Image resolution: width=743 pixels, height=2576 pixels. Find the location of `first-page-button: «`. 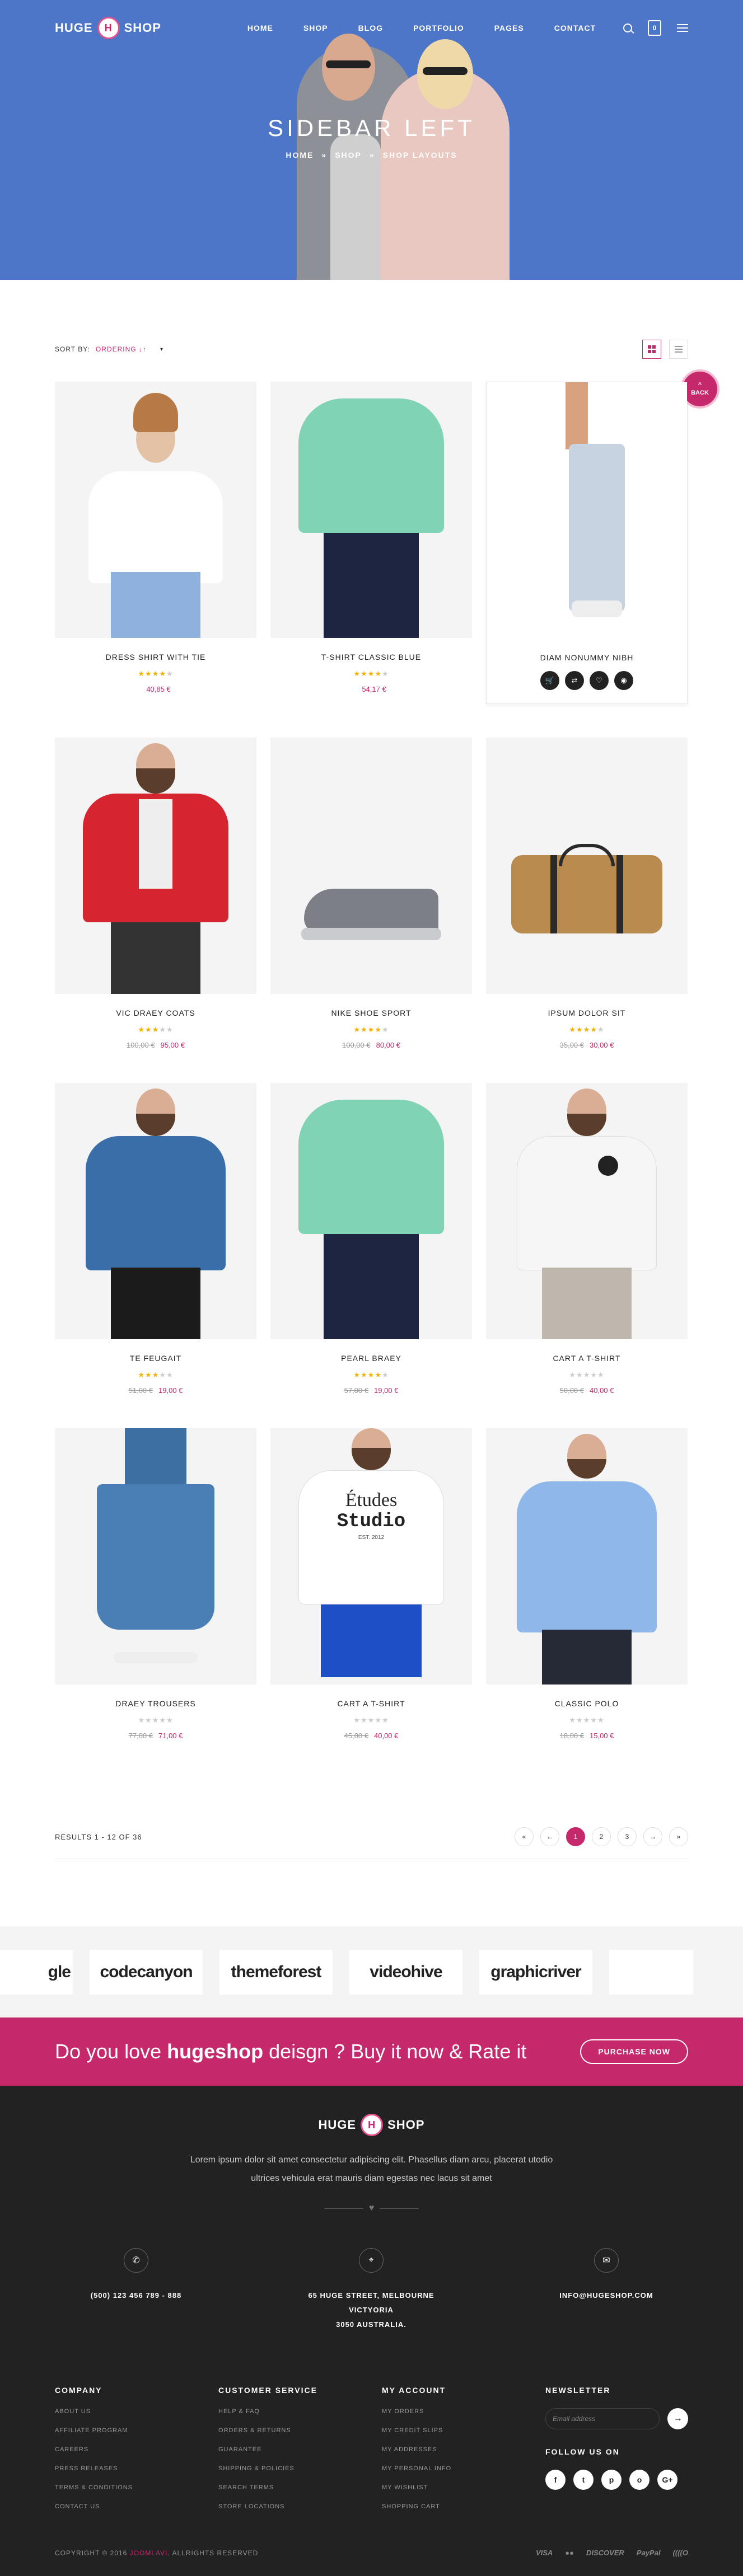

first-page-button: « is located at coordinates (524, 1836).